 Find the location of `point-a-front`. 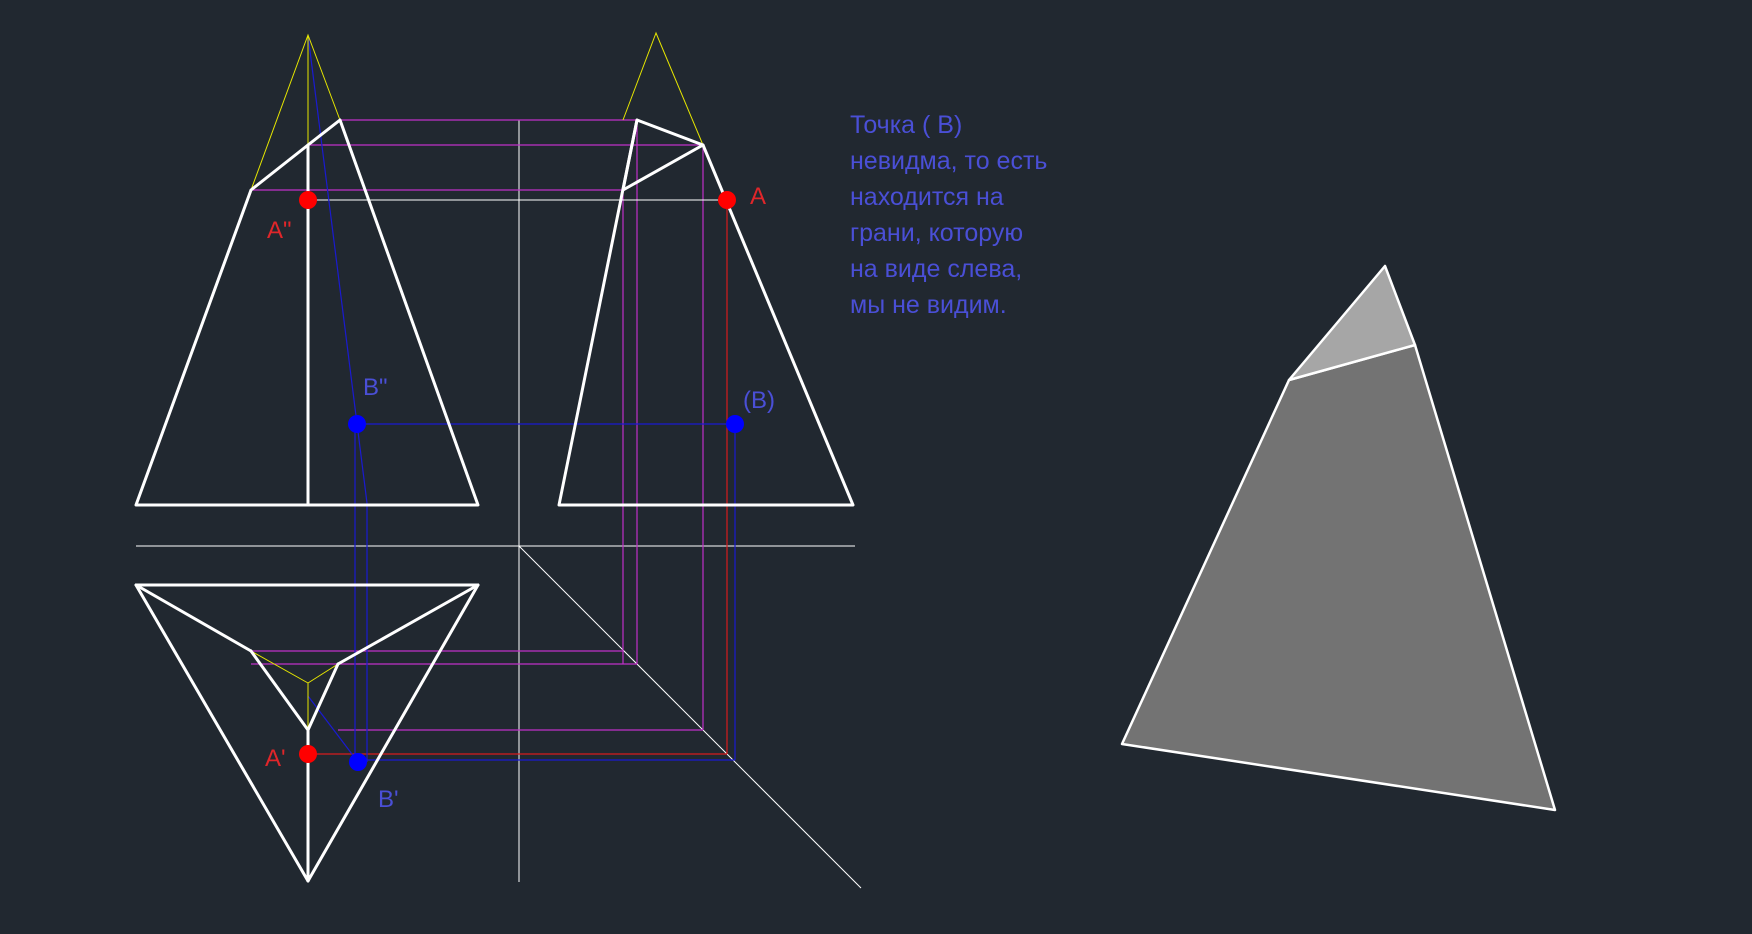

point-a-front is located at coordinates (308, 200).